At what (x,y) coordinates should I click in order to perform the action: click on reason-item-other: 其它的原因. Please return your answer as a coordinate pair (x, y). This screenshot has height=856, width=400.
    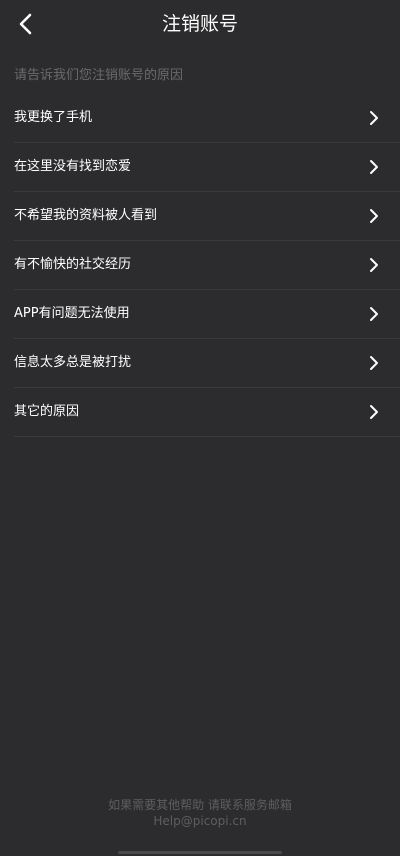
    Looking at the image, I should click on (207, 412).